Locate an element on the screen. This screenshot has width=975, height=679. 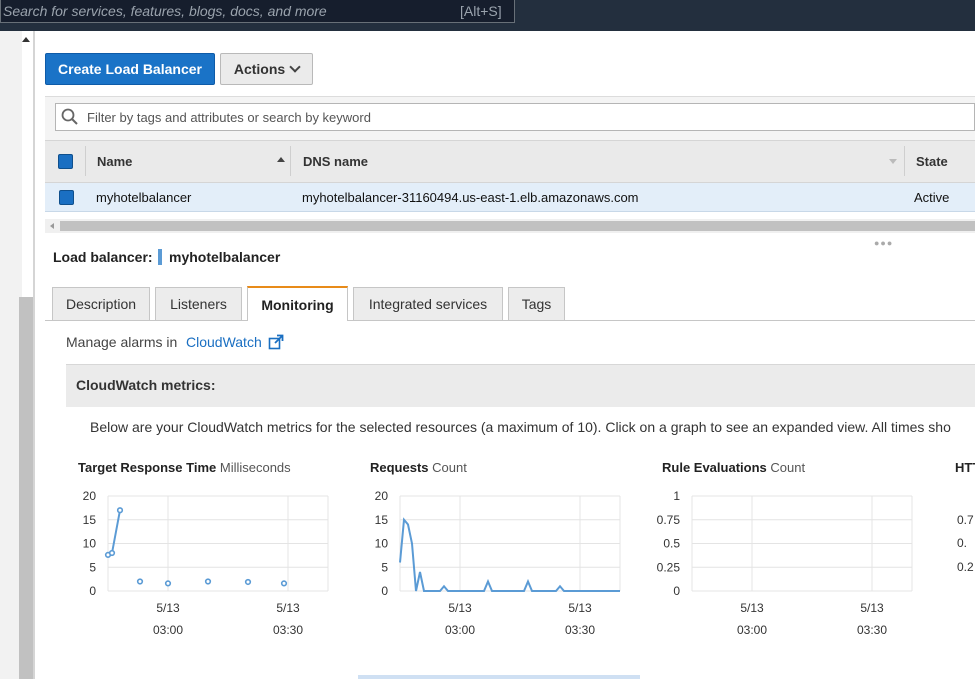
chart-title-partial: HTT is located at coordinates (965, 467).